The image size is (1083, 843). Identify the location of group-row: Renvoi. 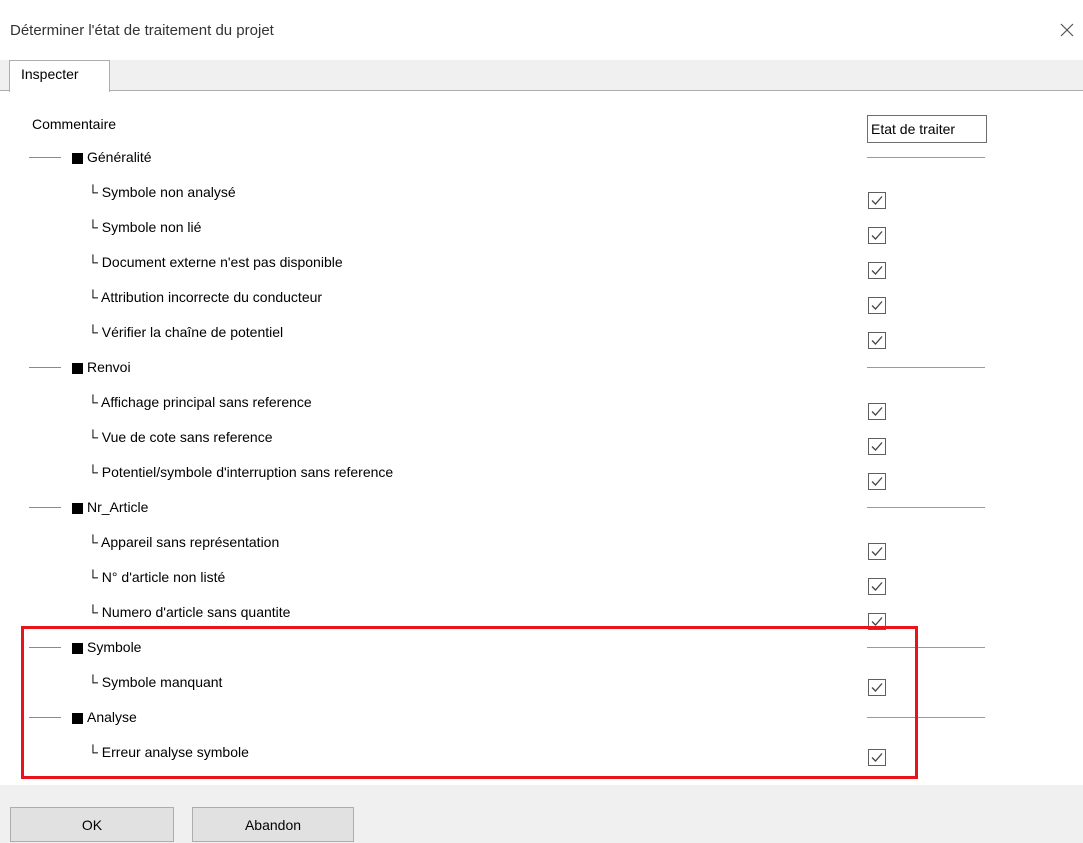
(541, 367).